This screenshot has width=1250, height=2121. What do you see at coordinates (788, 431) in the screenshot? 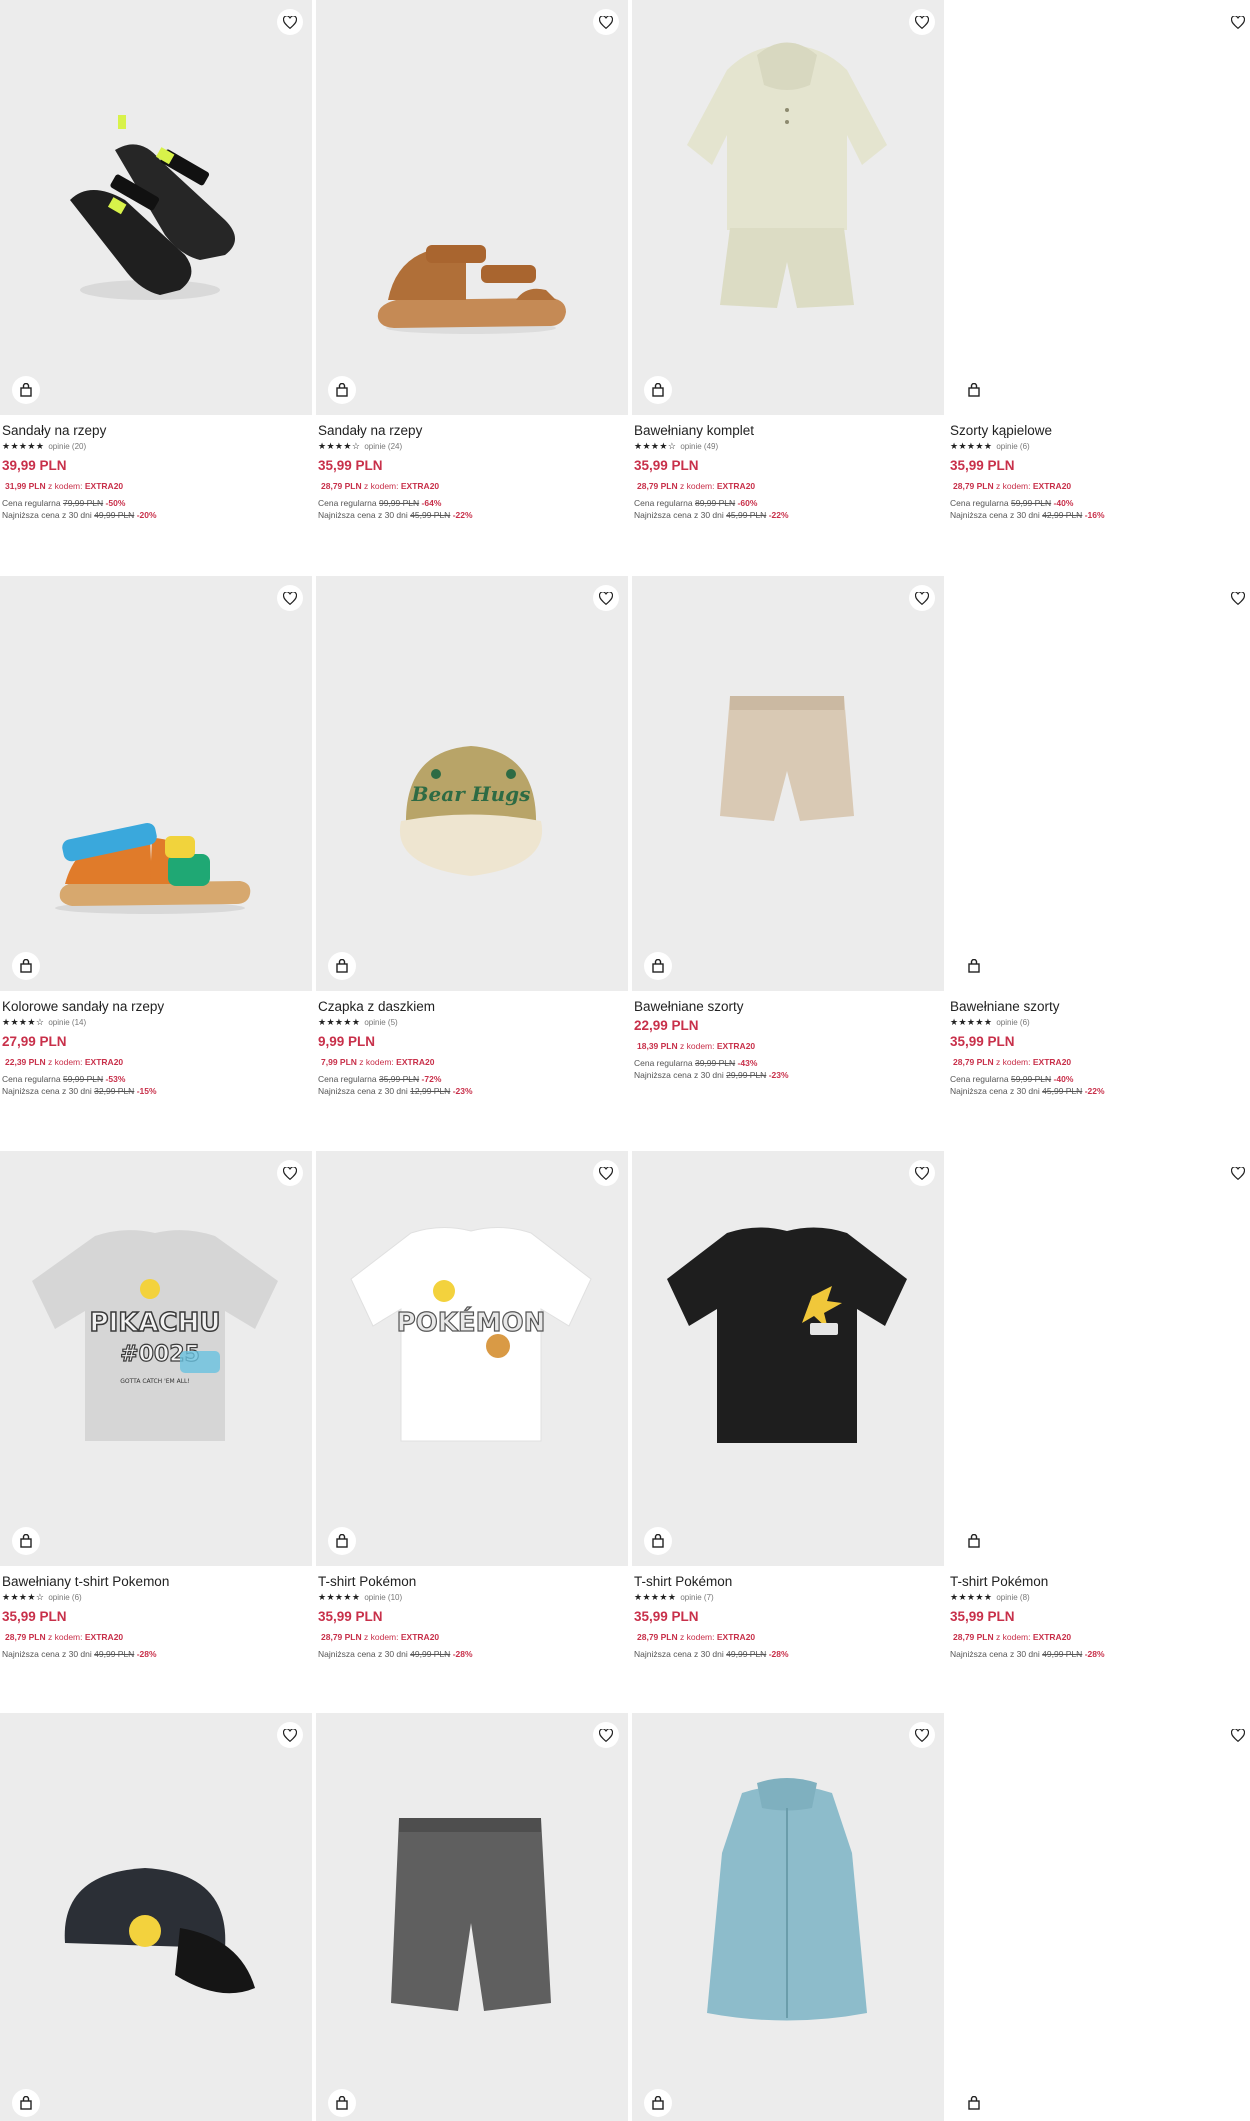
I see `product-name: Bawełniany komplet` at bounding box center [788, 431].